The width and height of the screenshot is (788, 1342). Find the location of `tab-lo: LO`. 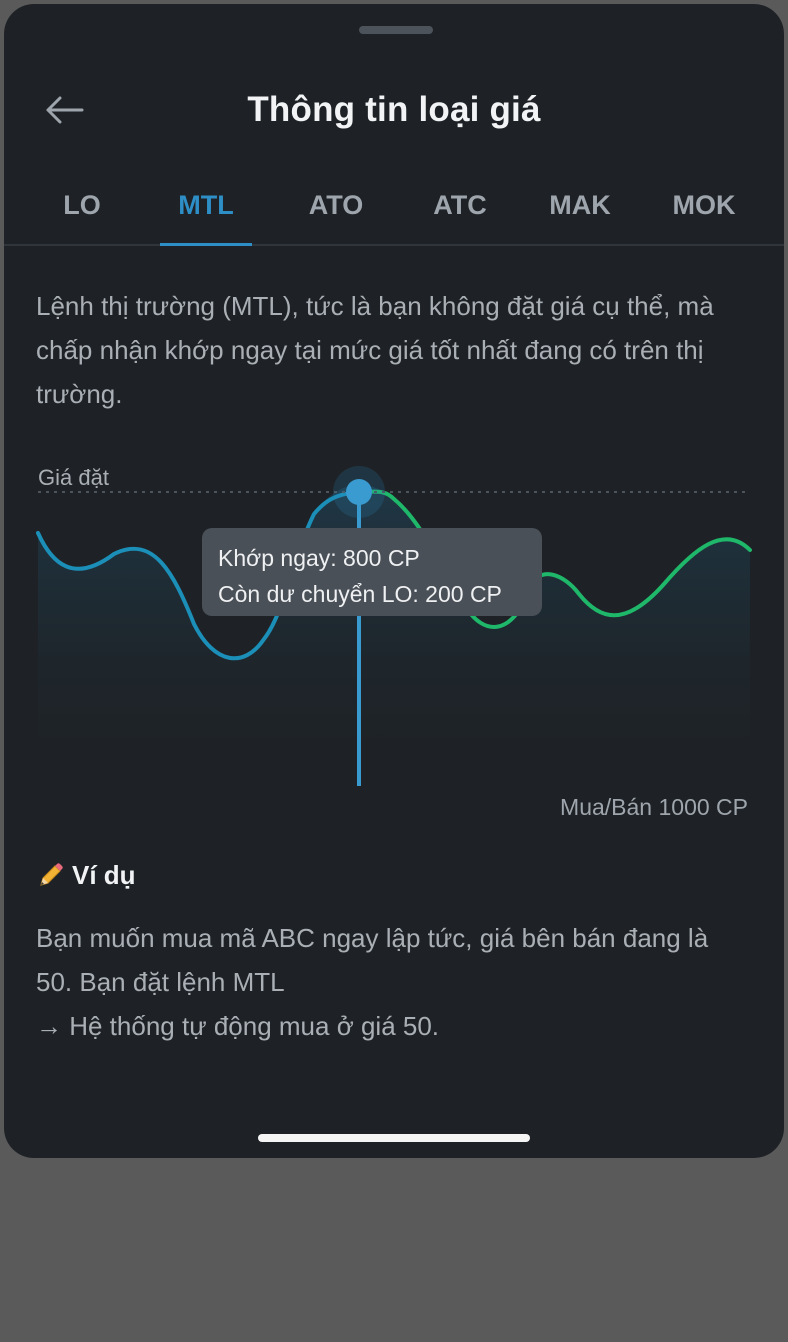

tab-lo: LO is located at coordinates (82, 207).